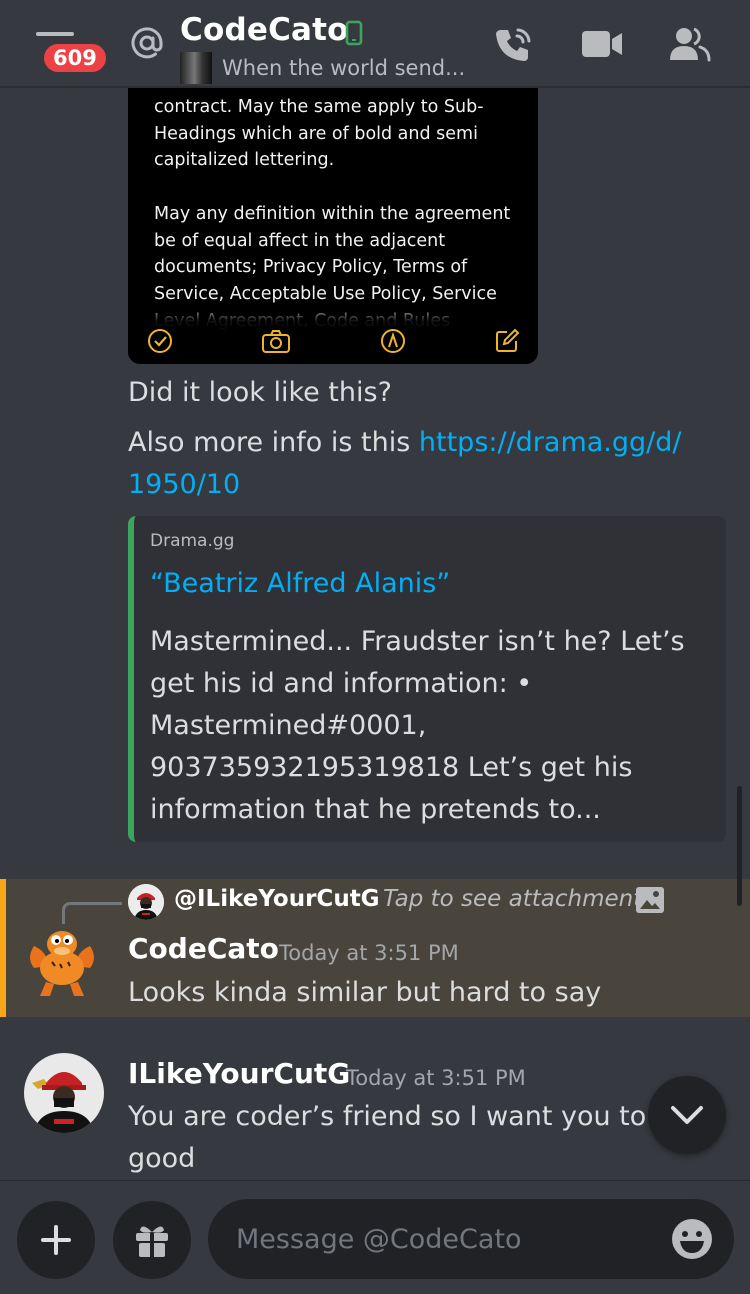 Image resolution: width=750 pixels, height=1294 pixels. I want to click on message-author: ILikeYourCutG, so click(239, 1073).